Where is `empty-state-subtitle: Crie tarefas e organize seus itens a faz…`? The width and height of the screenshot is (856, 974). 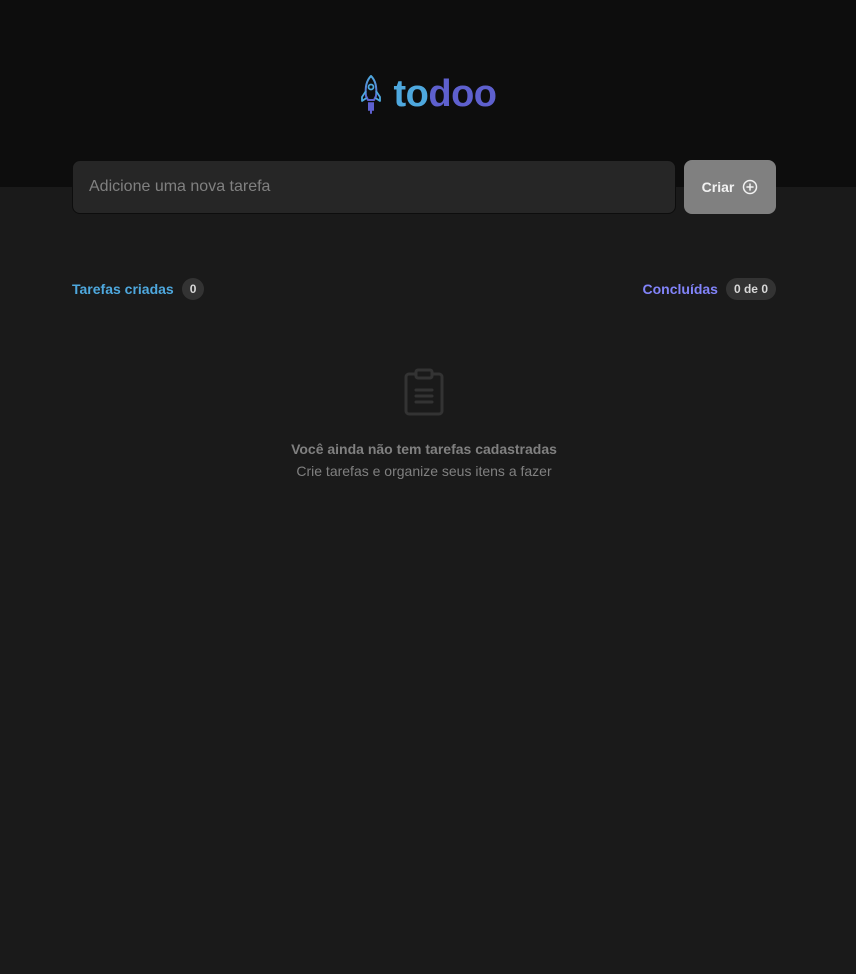
empty-state-subtitle: Crie tarefas e organize seus itens a faz… is located at coordinates (424, 471).